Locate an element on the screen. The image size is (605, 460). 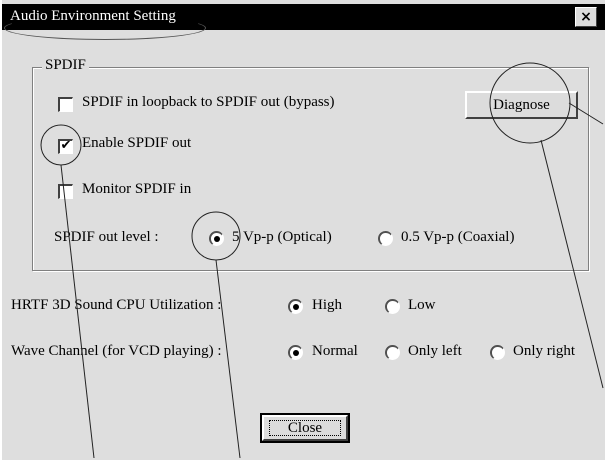
close-button: Close is located at coordinates (305, 428).